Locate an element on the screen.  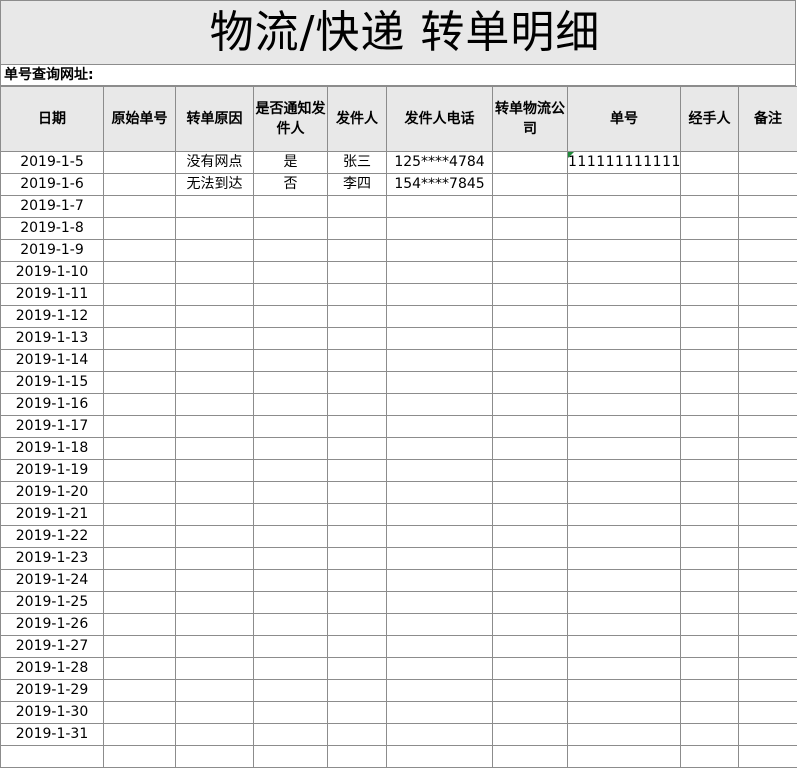
cell-date: 2019-1-18 is located at coordinates (52, 448).